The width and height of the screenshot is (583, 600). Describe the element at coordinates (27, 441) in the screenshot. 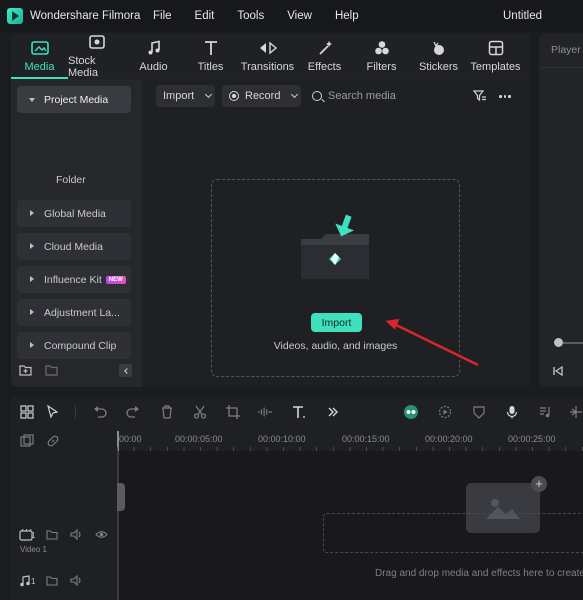

I see `add-track-icon` at that location.